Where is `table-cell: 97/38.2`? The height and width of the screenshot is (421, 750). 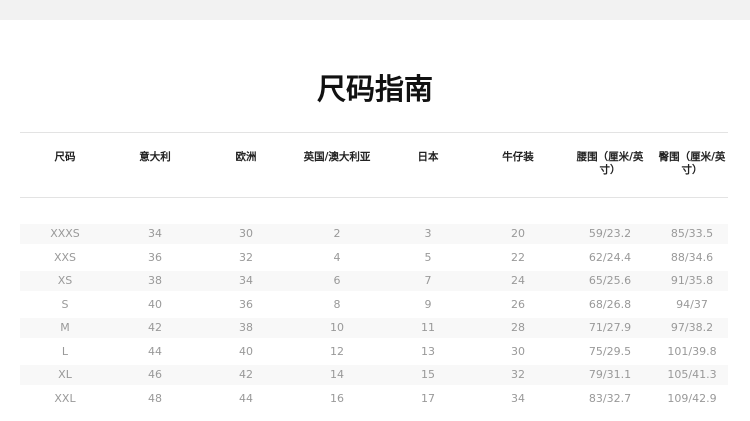
table-cell: 97/38.2 is located at coordinates (692, 327).